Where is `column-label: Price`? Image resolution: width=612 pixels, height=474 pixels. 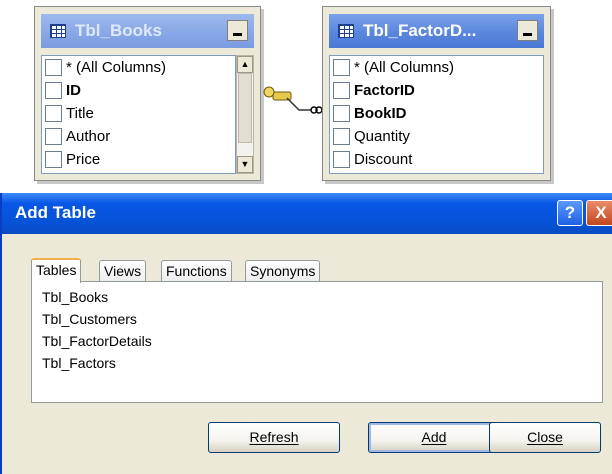 column-label: Price is located at coordinates (83, 159).